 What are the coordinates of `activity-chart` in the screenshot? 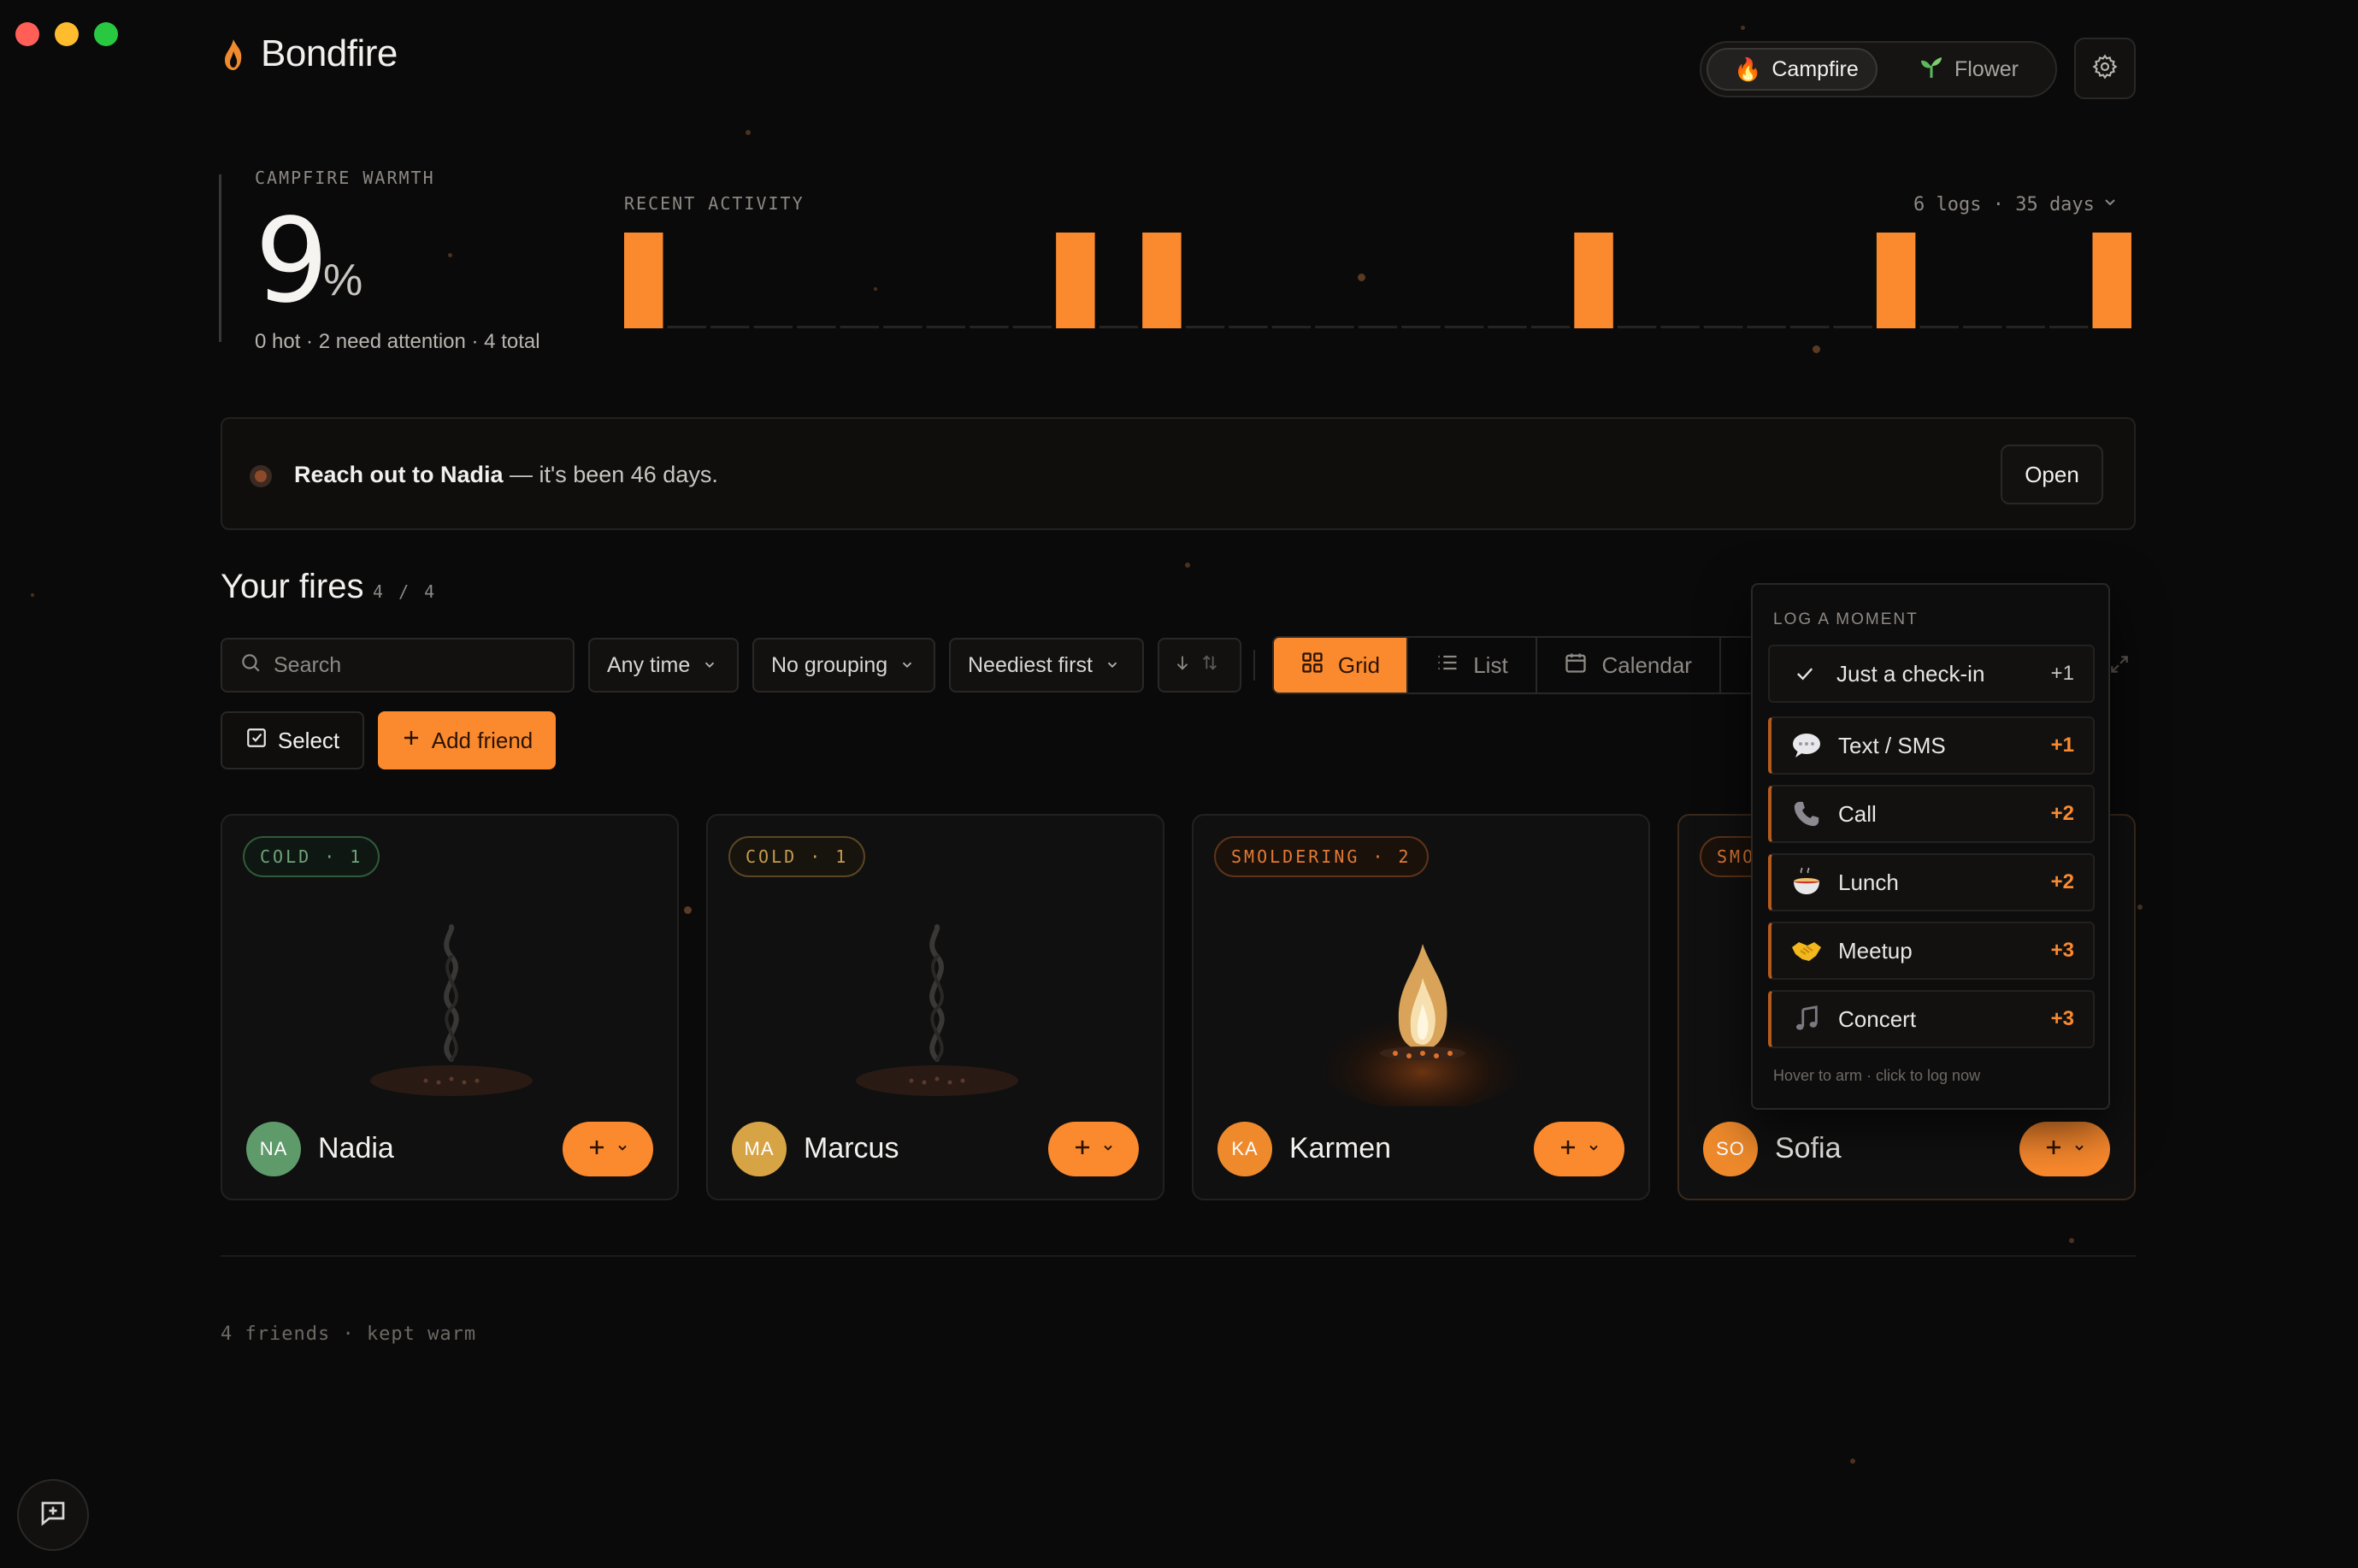 It's located at (1377, 280).